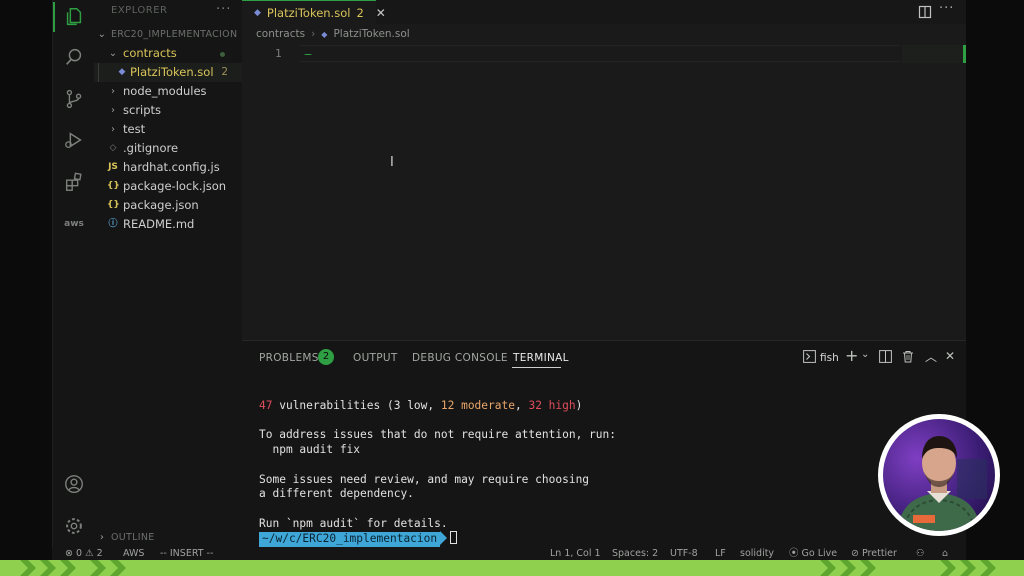 This screenshot has width=1024, height=576. What do you see at coordinates (324, 34) in the screenshot?
I see `solidity-file-icon: ◆` at bounding box center [324, 34].